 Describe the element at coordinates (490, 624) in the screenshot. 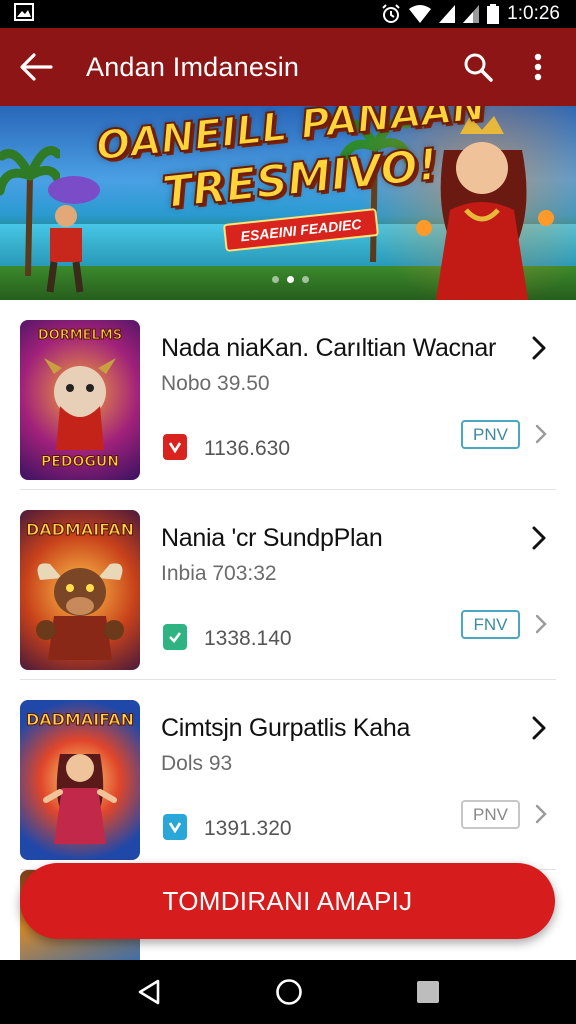

I see `game-tag-button: FNV` at that location.